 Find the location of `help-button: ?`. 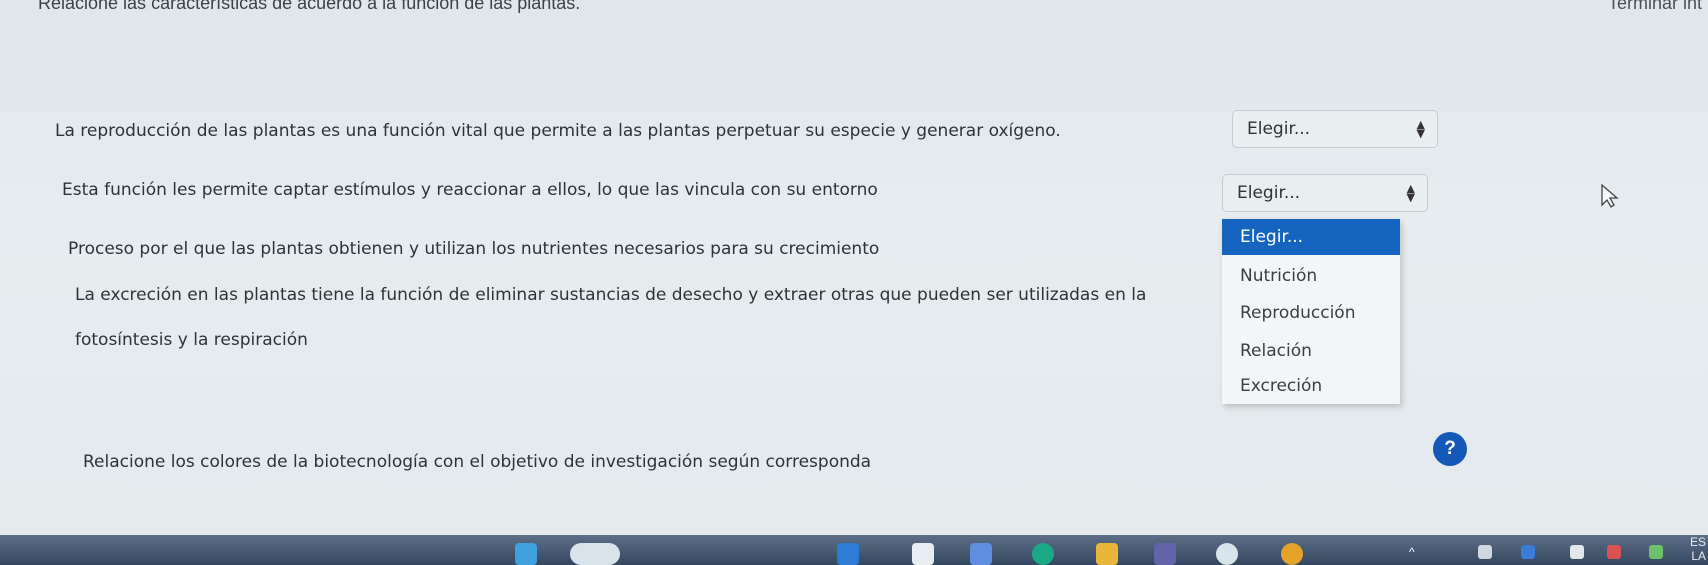

help-button: ? is located at coordinates (1450, 449).